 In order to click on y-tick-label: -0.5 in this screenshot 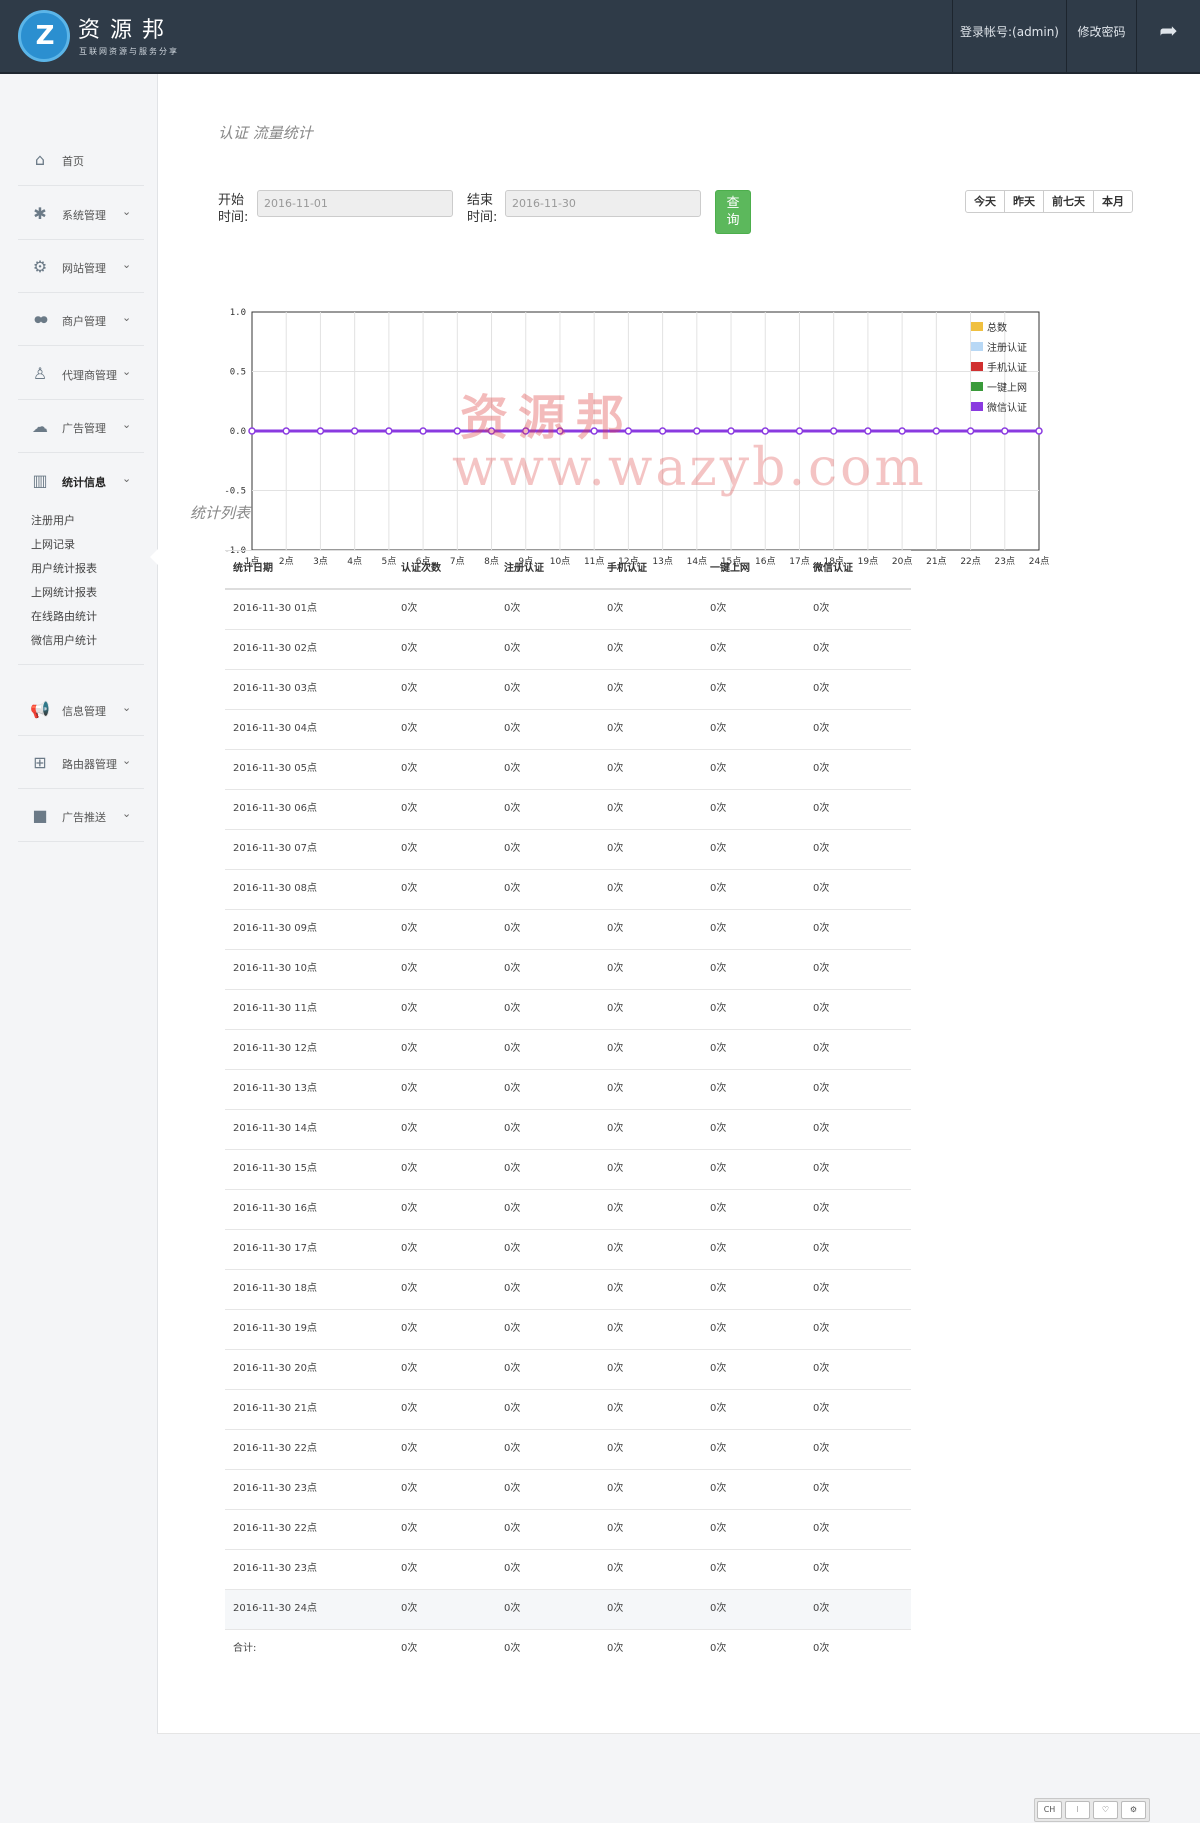, I will do `click(235, 492)`.